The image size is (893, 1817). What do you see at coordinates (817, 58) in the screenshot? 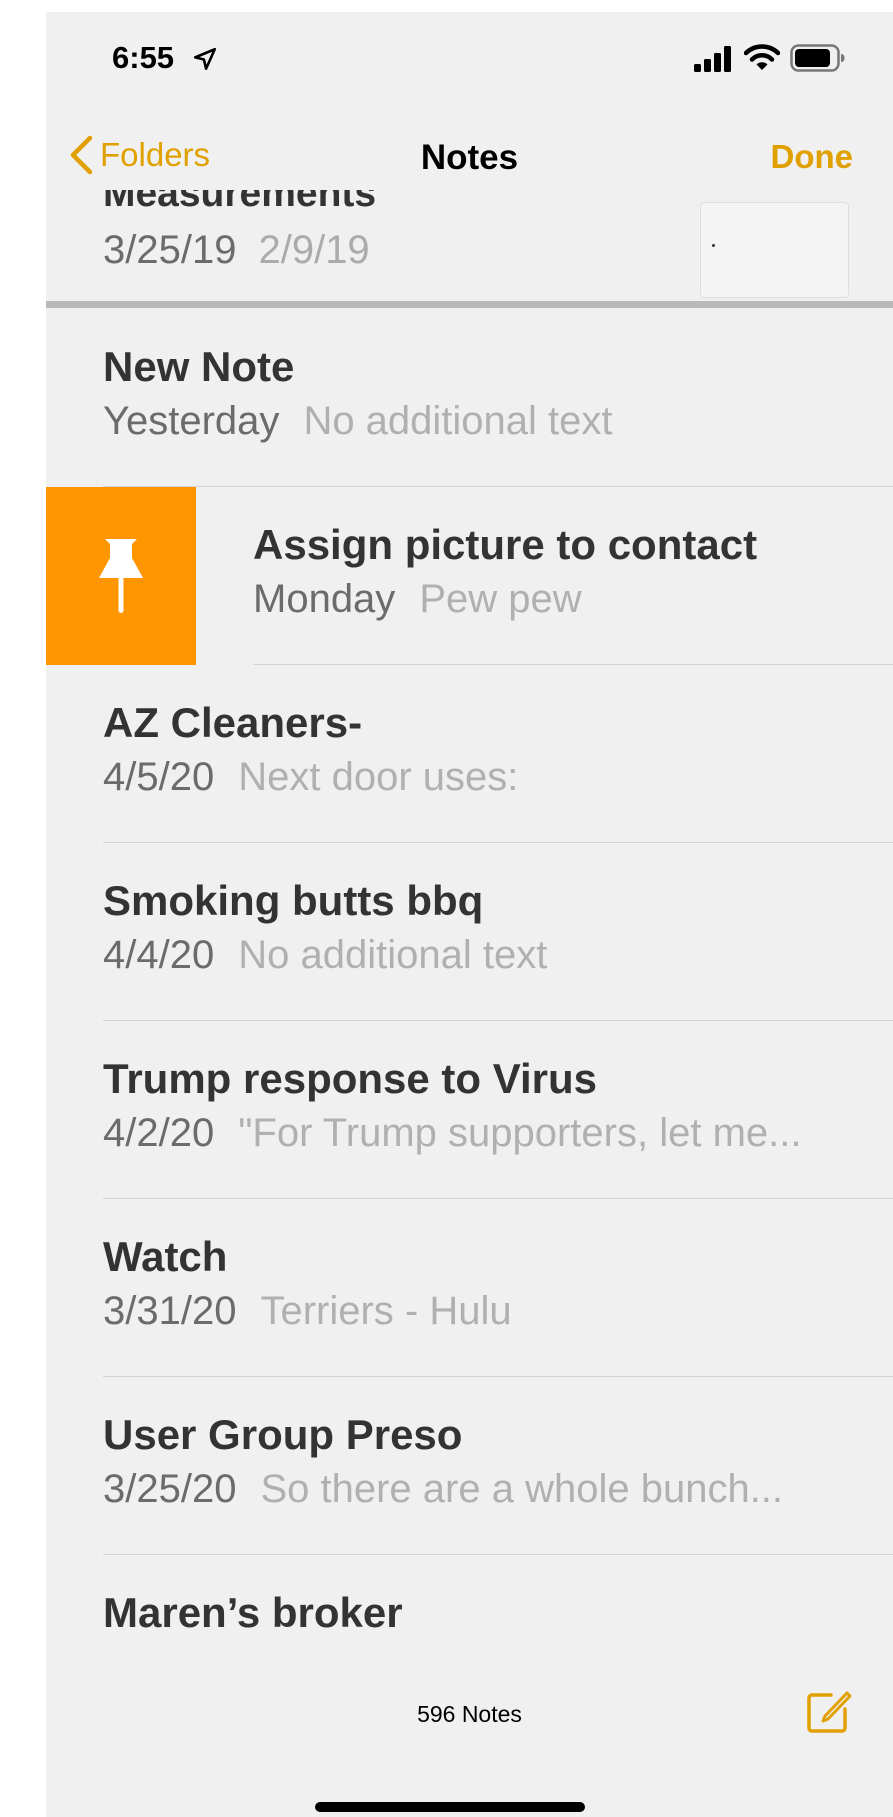
I see `battery-icon` at bounding box center [817, 58].